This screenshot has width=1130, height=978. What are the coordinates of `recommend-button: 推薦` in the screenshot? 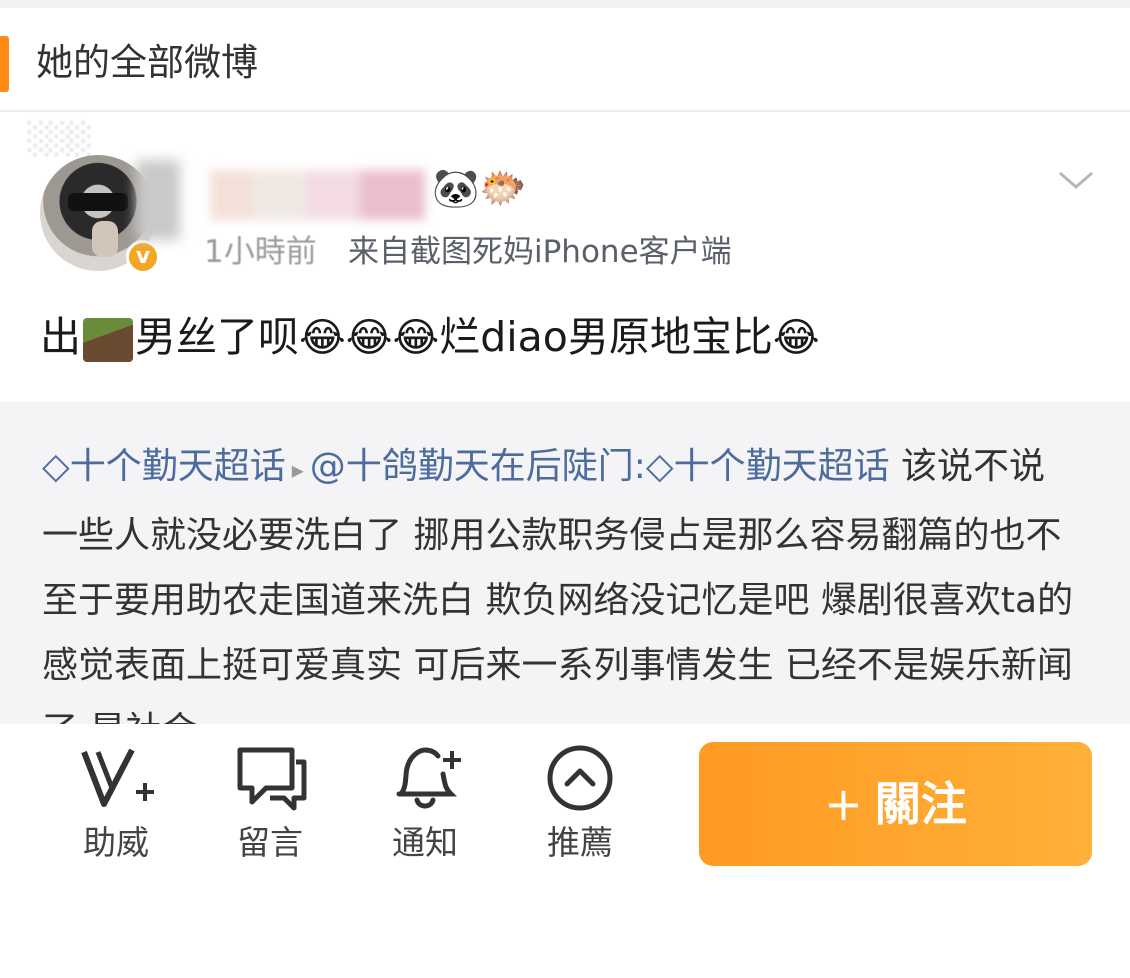 It's located at (580, 803).